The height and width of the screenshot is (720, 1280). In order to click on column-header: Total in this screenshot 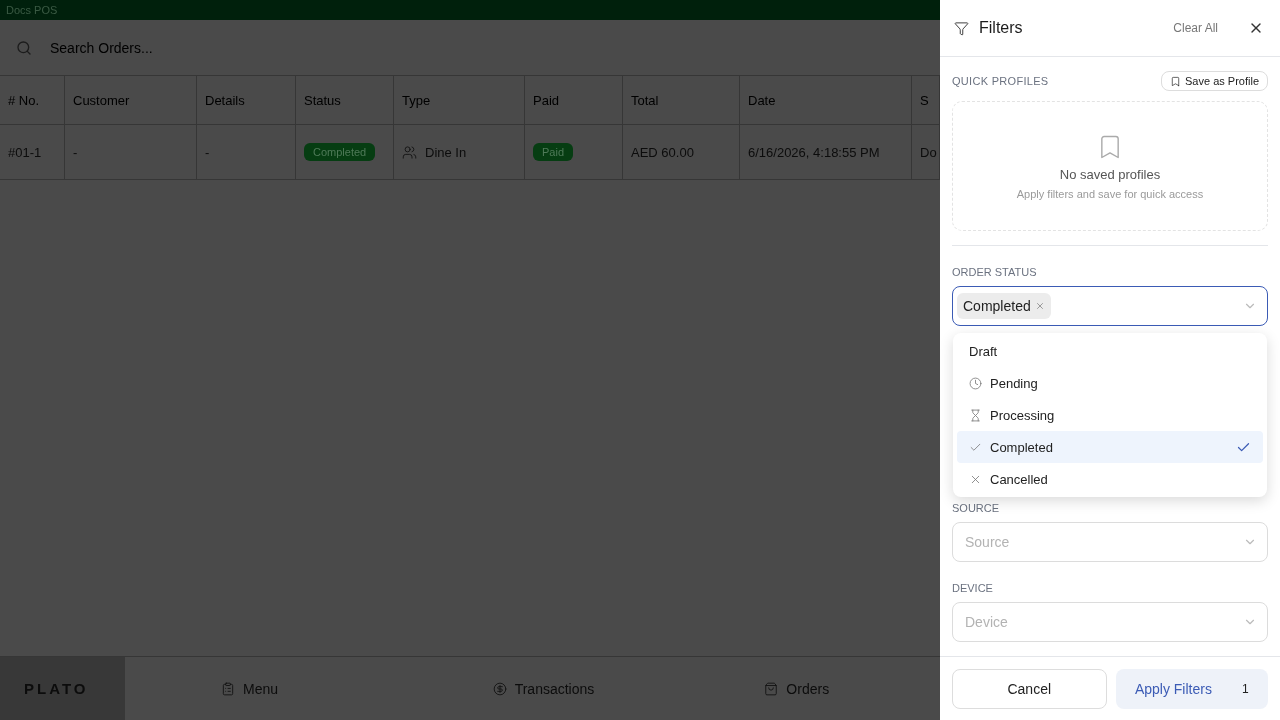, I will do `click(681, 100)`.